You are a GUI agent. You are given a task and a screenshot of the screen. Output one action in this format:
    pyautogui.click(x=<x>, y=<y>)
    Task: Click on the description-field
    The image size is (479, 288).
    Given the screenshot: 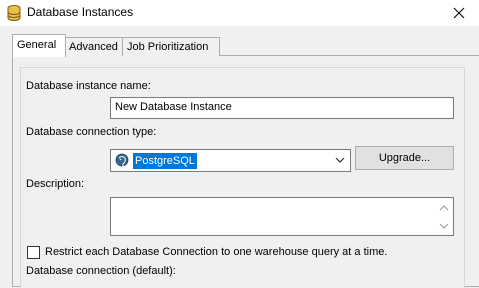 What is the action you would take?
    pyautogui.click(x=282, y=216)
    